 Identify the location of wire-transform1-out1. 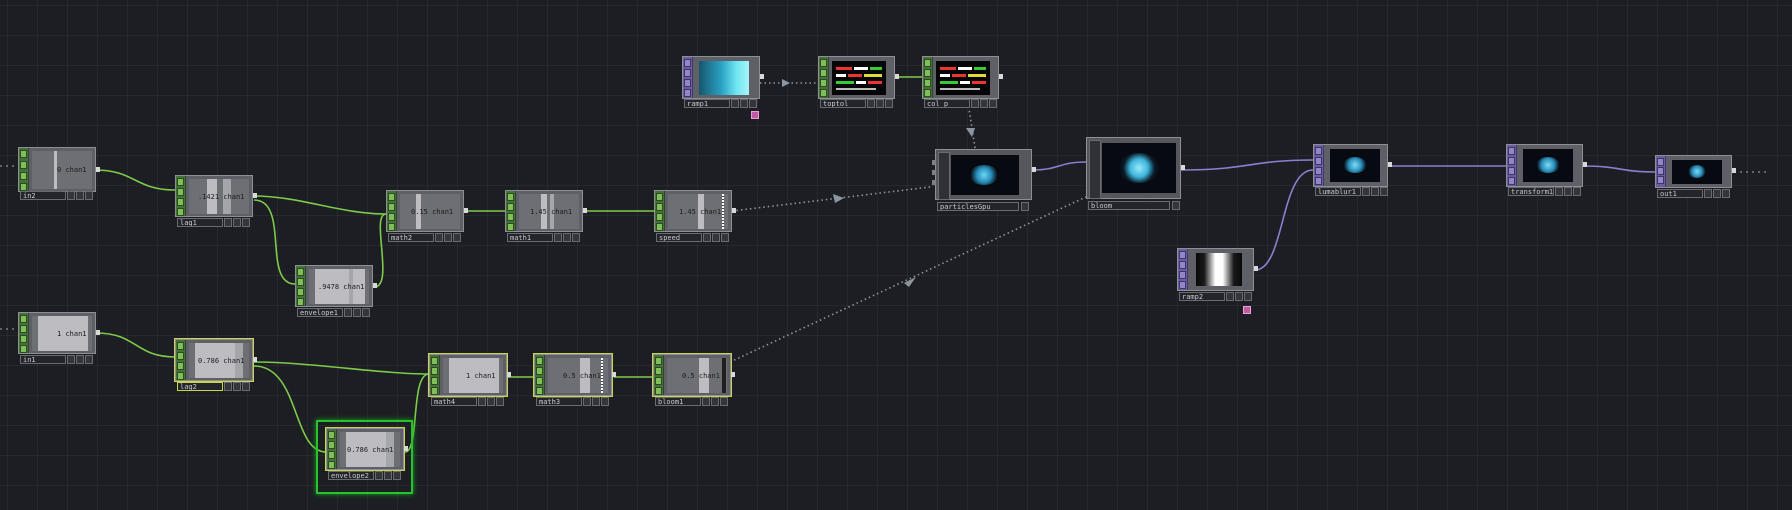
(1619, 169).